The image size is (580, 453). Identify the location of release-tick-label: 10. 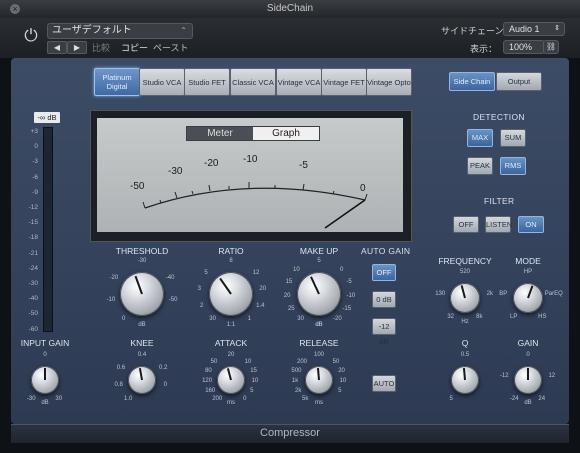
(343, 381).